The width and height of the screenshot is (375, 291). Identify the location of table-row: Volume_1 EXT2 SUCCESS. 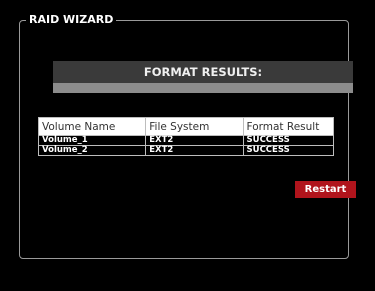
(186, 140).